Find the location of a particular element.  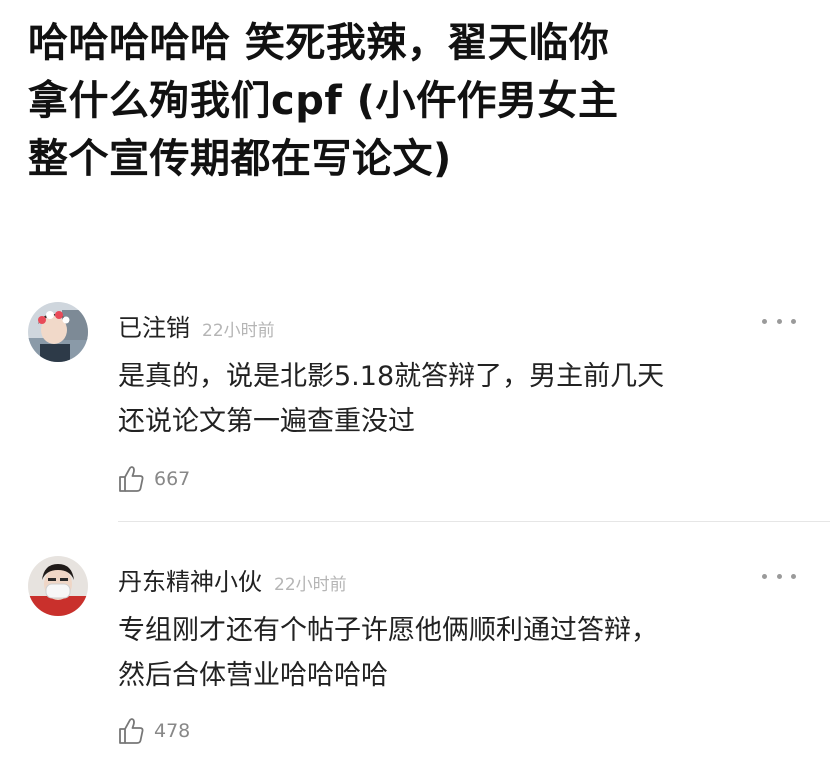

comment-header: 已注销 22小时前 is located at coordinates (196, 325).